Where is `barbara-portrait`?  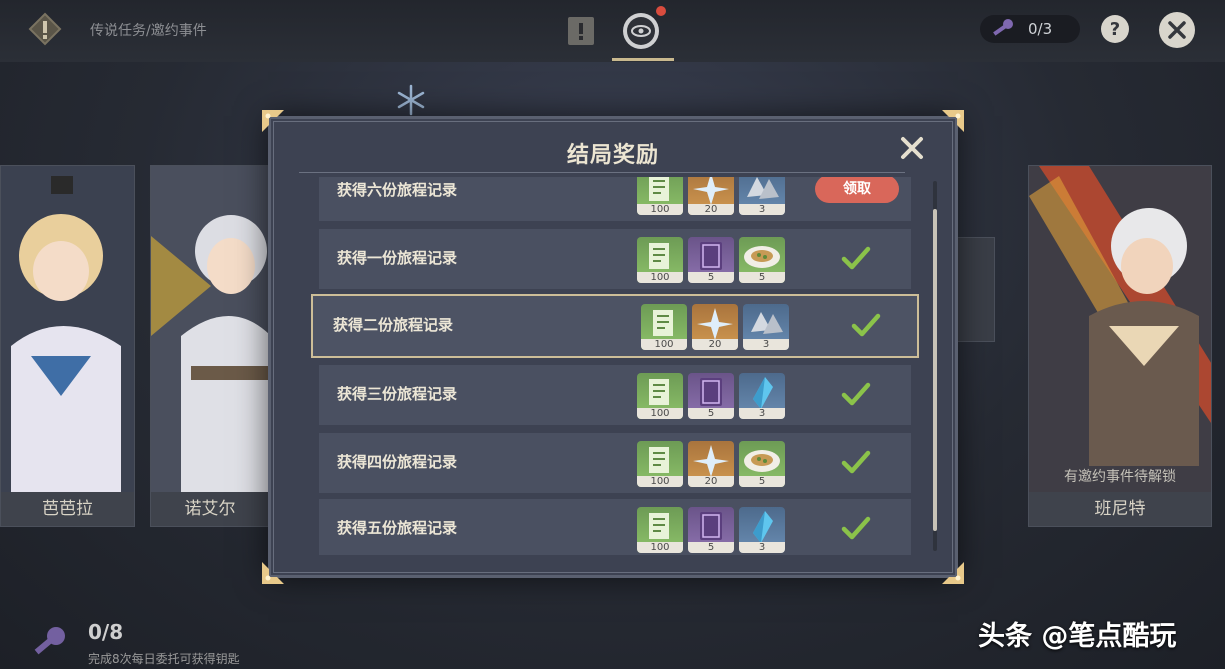
barbara-portrait is located at coordinates (67, 330).